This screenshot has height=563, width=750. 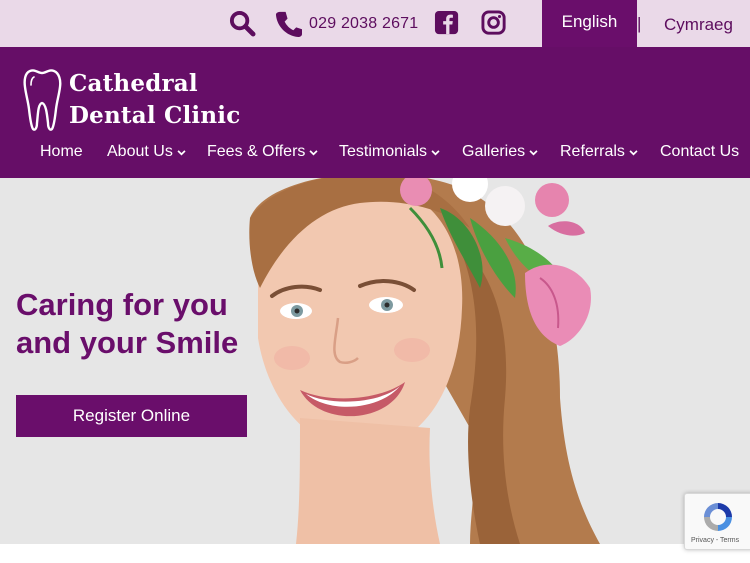 I want to click on hero-heading: Caring for you and your Smile, so click(x=146, y=324).